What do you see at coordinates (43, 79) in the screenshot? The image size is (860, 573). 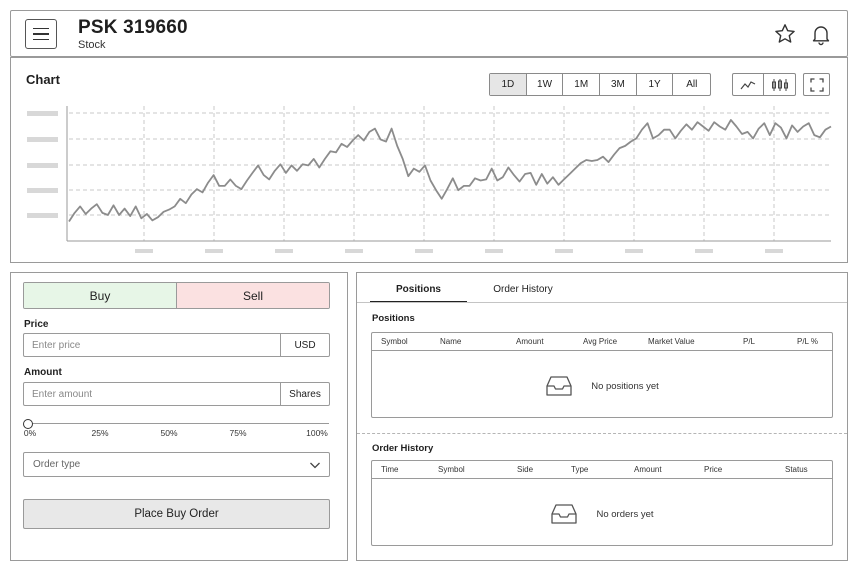 I see `chart-title: Chart` at bounding box center [43, 79].